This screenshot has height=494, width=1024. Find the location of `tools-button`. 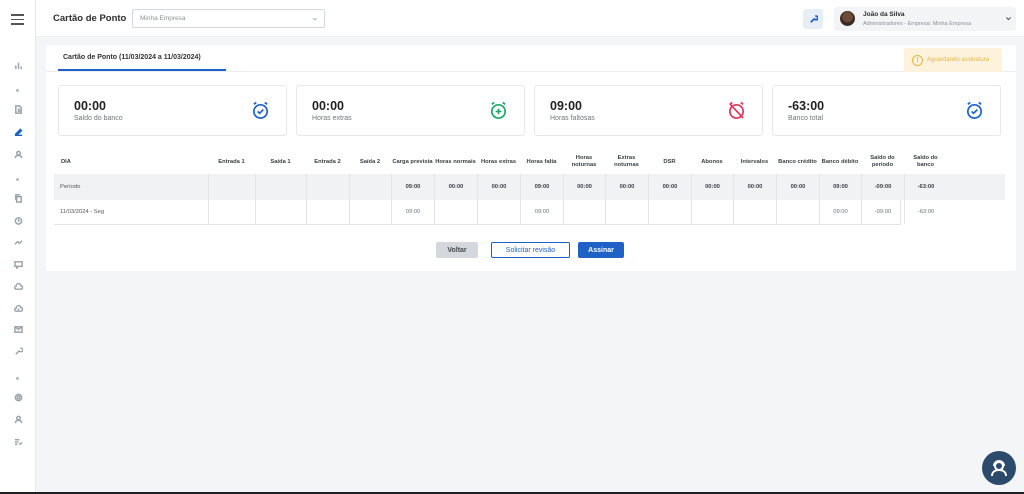

tools-button is located at coordinates (813, 19).